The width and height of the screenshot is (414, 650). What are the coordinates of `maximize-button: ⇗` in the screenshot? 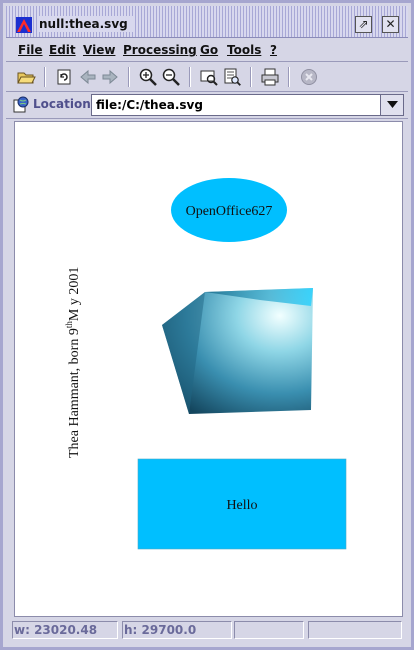 It's located at (363, 24).